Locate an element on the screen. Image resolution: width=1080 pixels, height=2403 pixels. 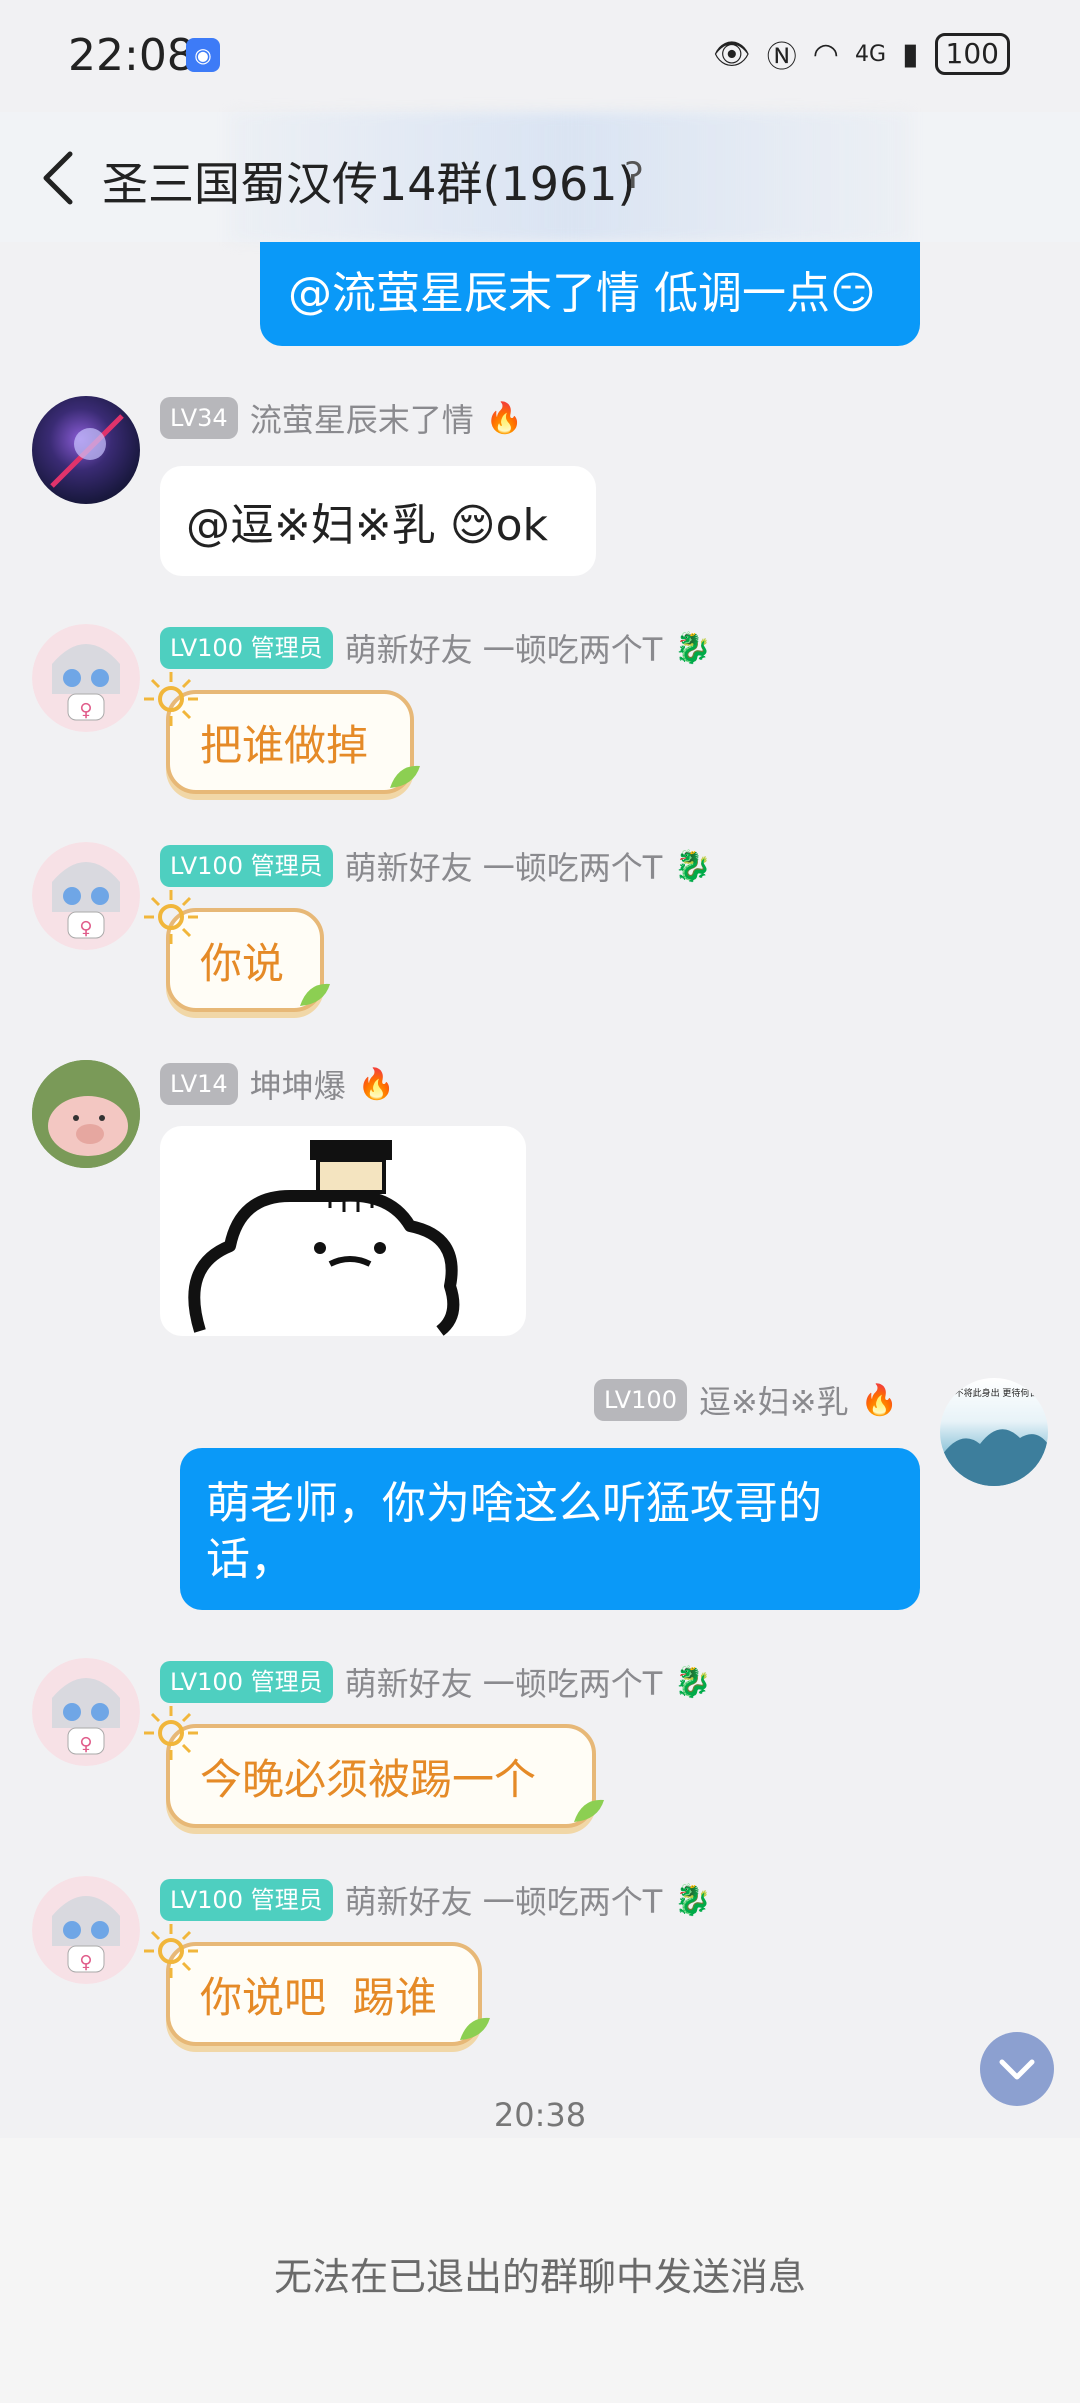
sender-meta: LV100 逗※妇※乳 🔥 is located at coordinates (746, 1400).